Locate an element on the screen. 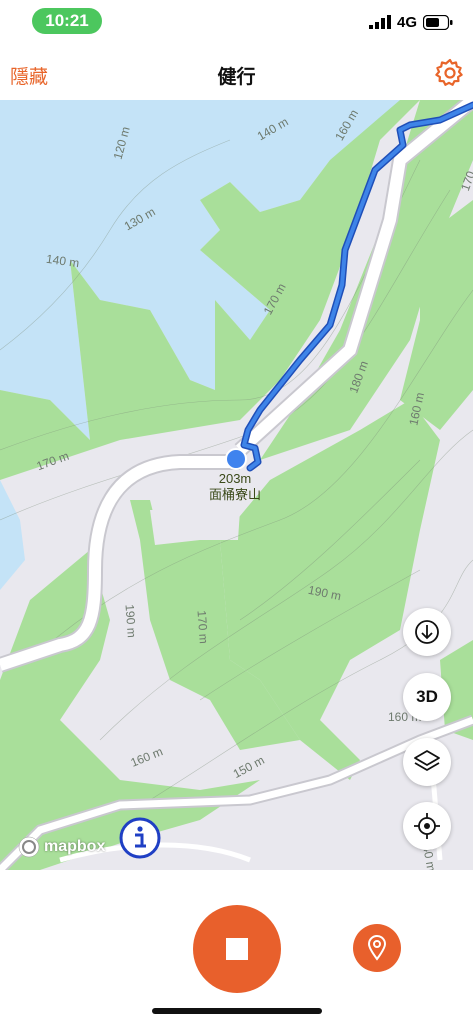 Image resolution: width=473 pixels, height=1024 pixels. status-indicators: 4G is located at coordinates (410, 22).